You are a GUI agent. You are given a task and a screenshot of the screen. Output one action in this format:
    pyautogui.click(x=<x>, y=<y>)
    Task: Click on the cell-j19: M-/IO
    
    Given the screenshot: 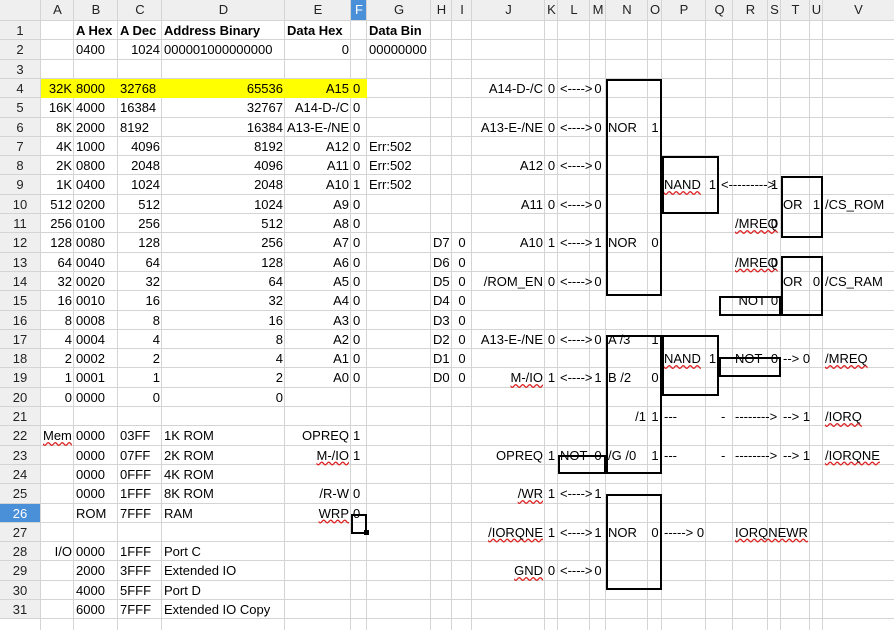 What is the action you would take?
    pyautogui.click(x=509, y=377)
    